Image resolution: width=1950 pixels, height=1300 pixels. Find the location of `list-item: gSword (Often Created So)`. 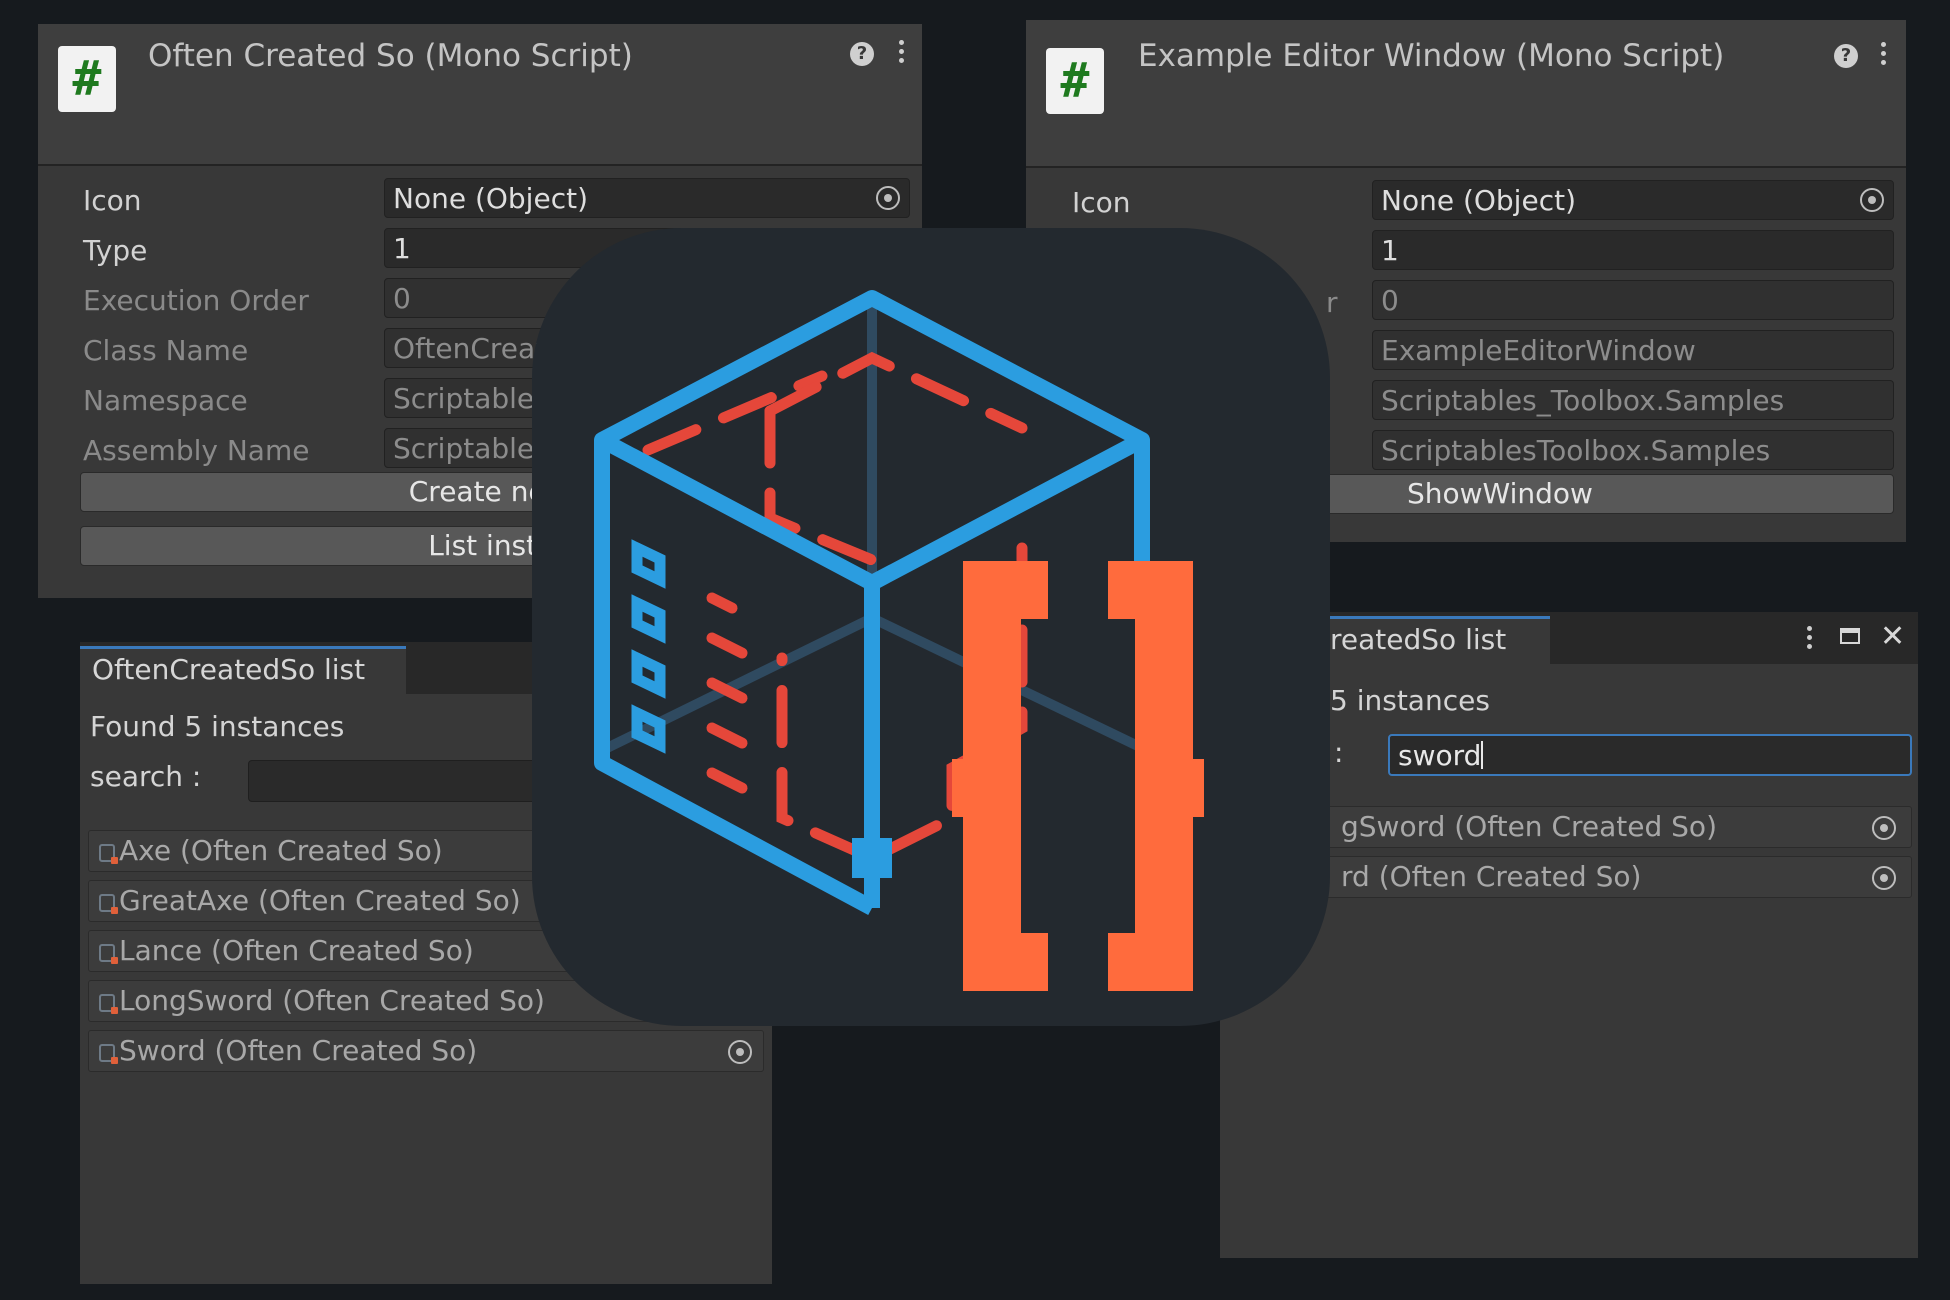

list-item: gSword (Often Created So) is located at coordinates (1570, 827).